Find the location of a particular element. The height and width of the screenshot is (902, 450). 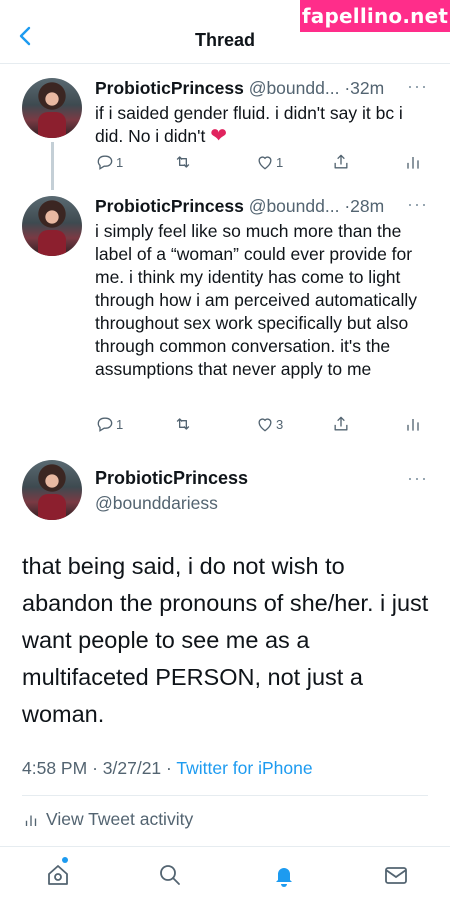

tab-search is located at coordinates (170, 875).